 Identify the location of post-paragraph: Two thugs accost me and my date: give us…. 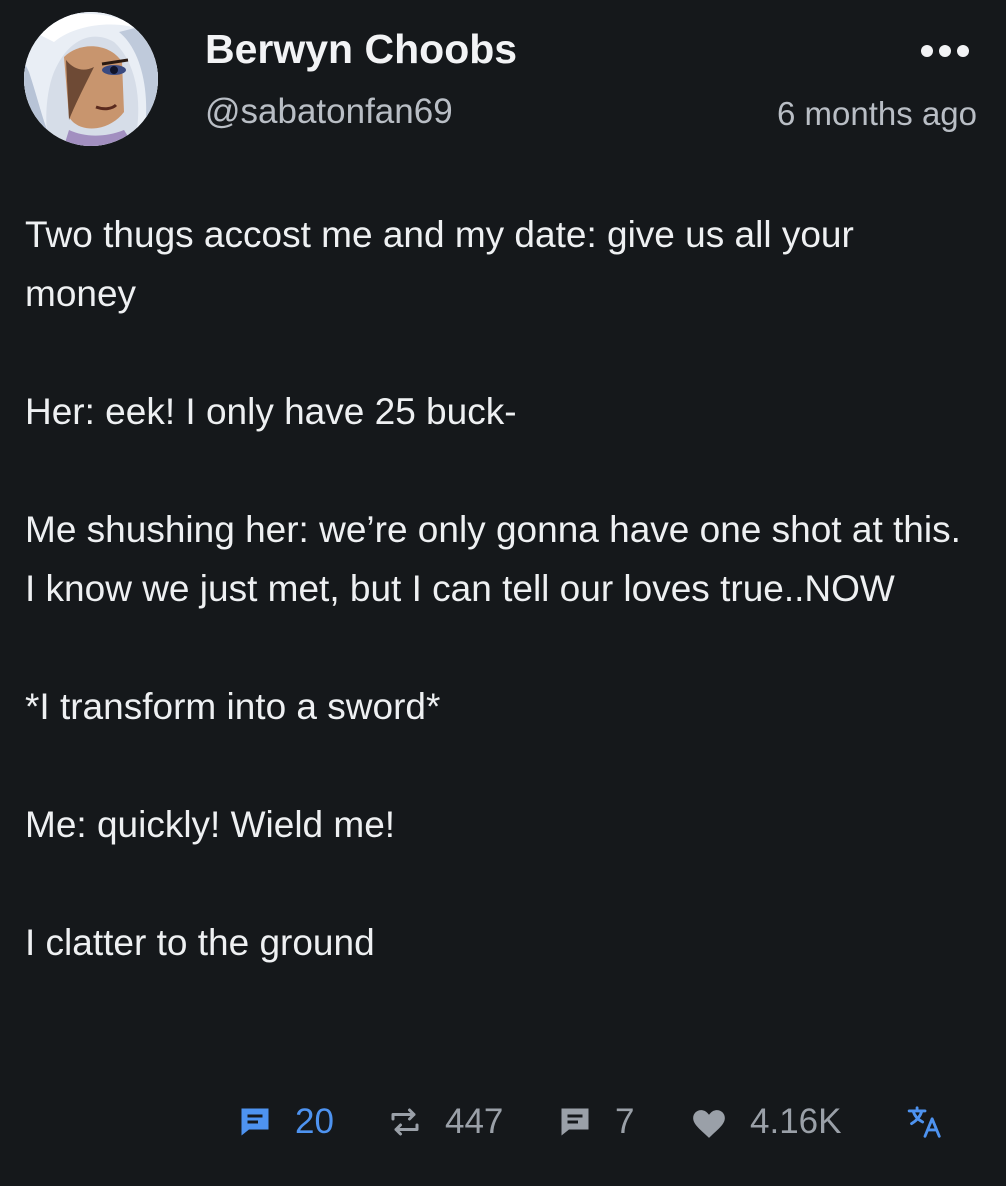
(439, 264).